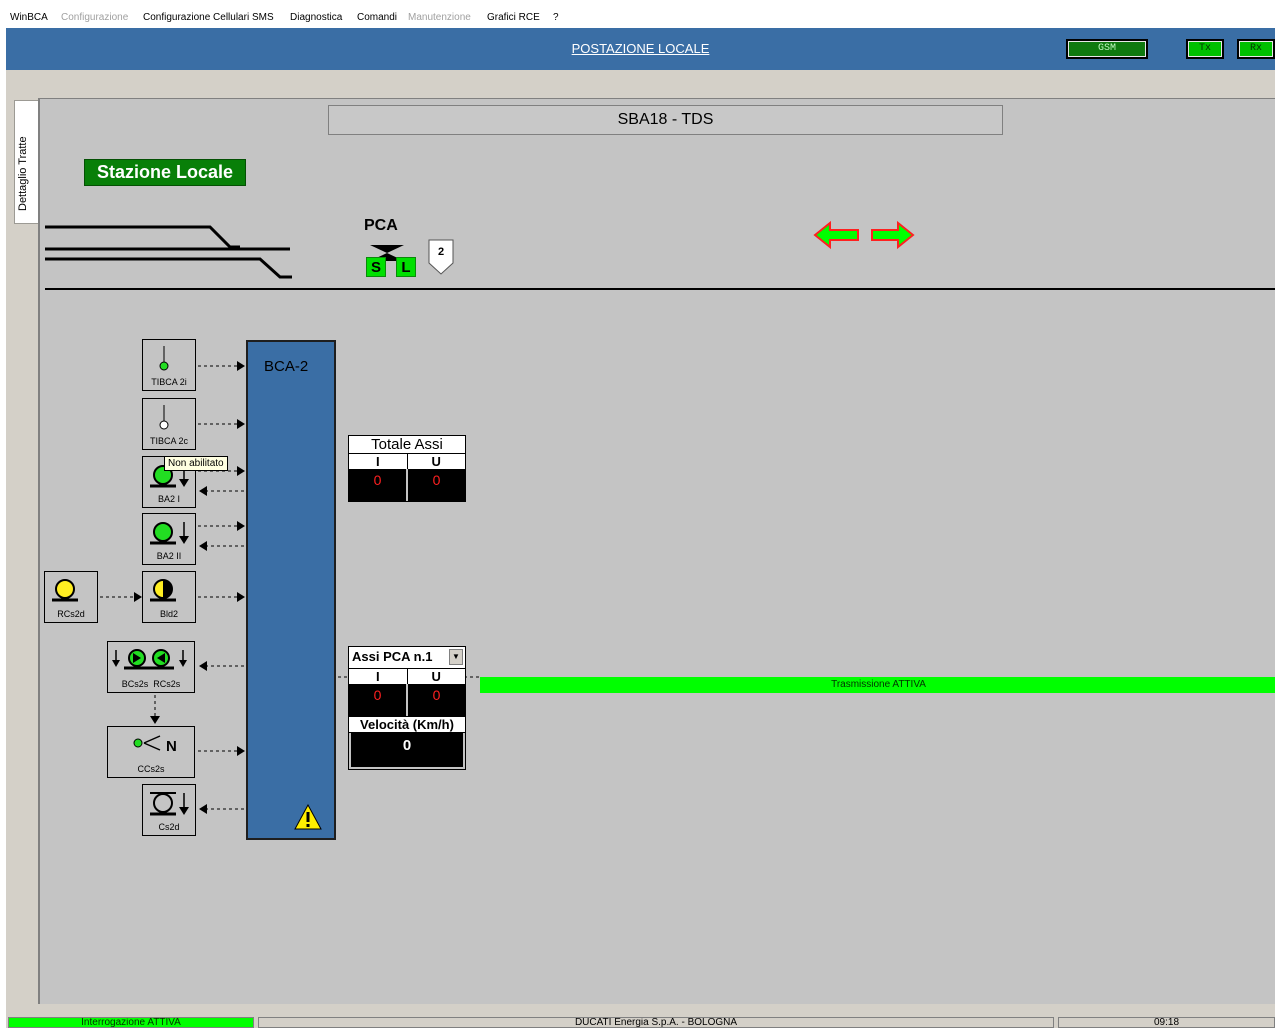  Describe the element at coordinates (377, 17) in the screenshot. I see `menu-comandi: Comandi` at that location.